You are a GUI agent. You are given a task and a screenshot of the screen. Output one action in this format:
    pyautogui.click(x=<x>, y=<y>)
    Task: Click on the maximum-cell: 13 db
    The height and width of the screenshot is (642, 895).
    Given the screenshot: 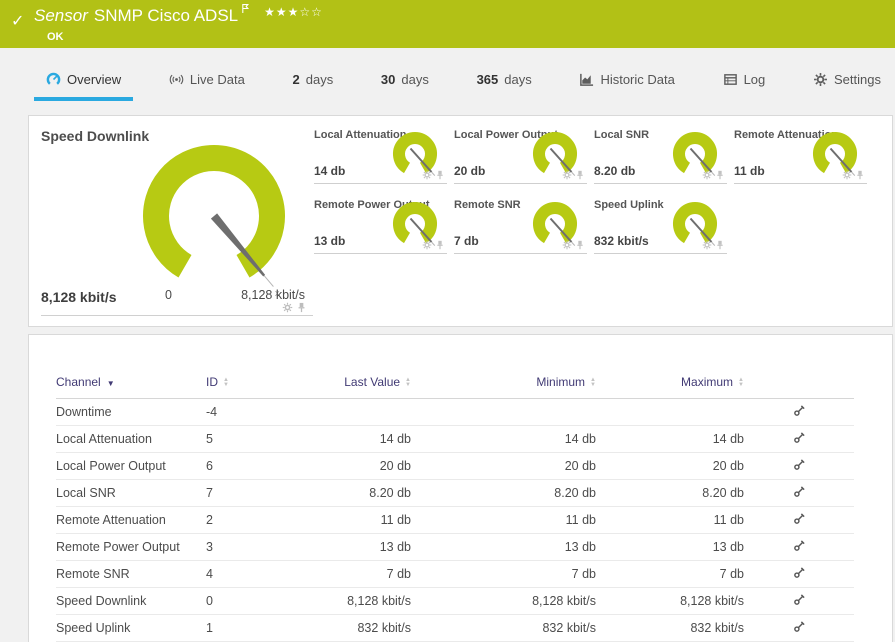 What is the action you would take?
    pyautogui.click(x=670, y=547)
    